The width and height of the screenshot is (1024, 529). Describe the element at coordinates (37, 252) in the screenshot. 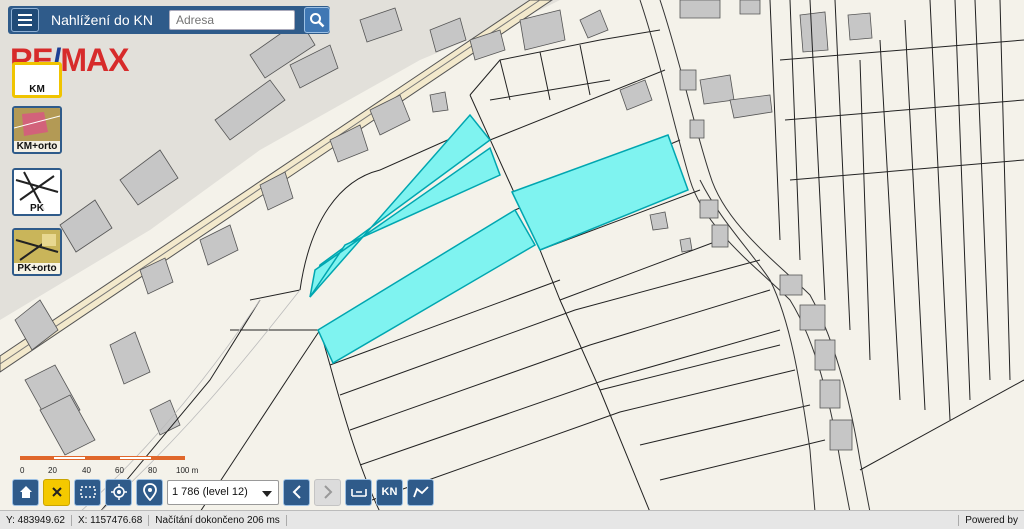

I see `layer-pk-orto-button: PK+orto` at that location.